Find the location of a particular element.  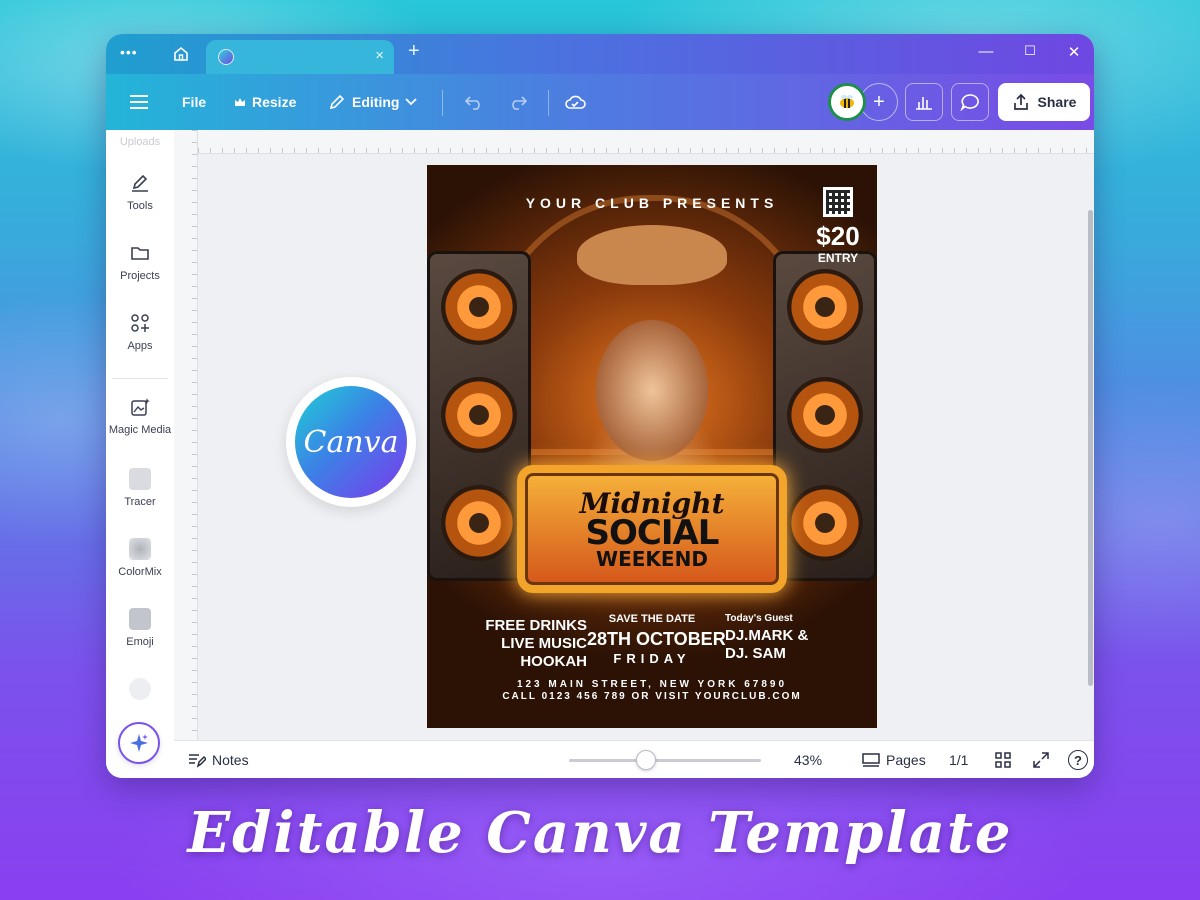

expand-icon is located at coordinates (1041, 760).